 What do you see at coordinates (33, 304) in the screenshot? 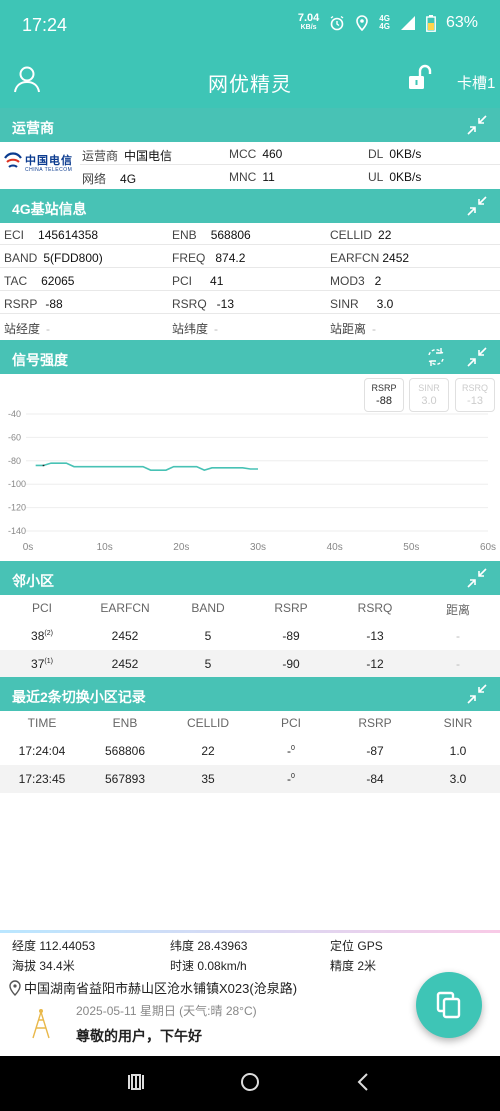
I see `rsrp-field: RSRP -88` at bounding box center [33, 304].